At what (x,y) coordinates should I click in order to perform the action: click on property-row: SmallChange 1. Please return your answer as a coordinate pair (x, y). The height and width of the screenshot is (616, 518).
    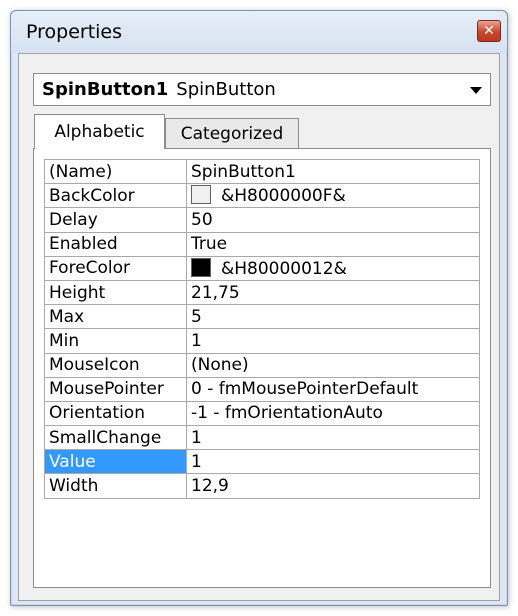
    Looking at the image, I should click on (262, 438).